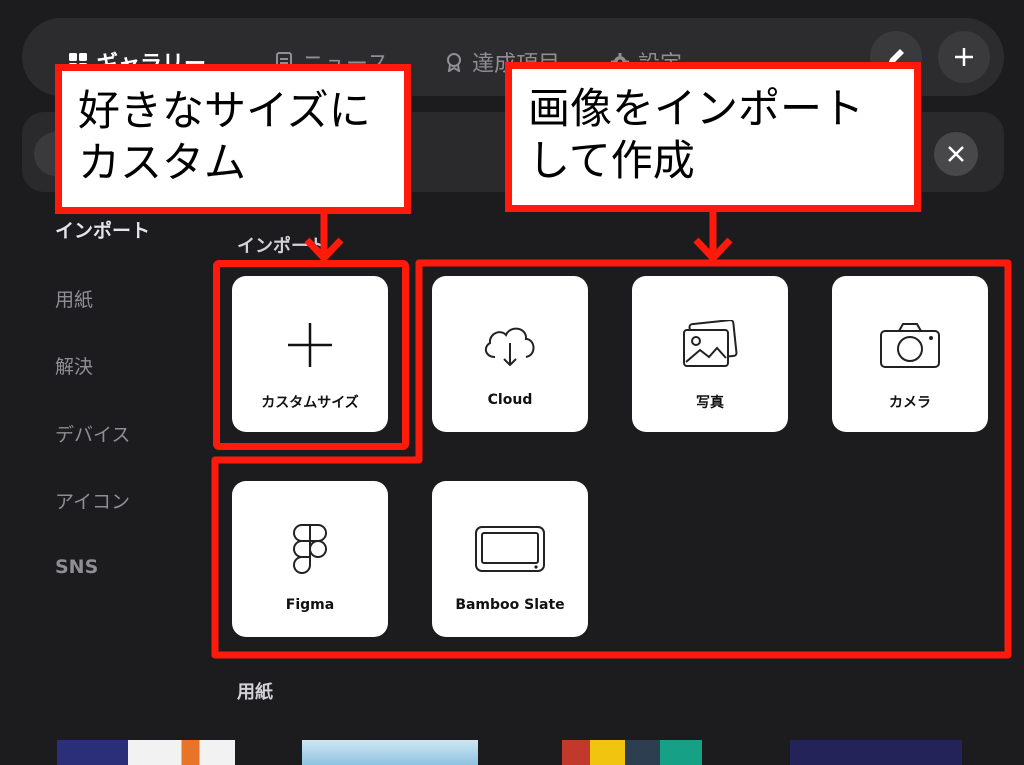  I want to click on add-button, so click(964, 57).